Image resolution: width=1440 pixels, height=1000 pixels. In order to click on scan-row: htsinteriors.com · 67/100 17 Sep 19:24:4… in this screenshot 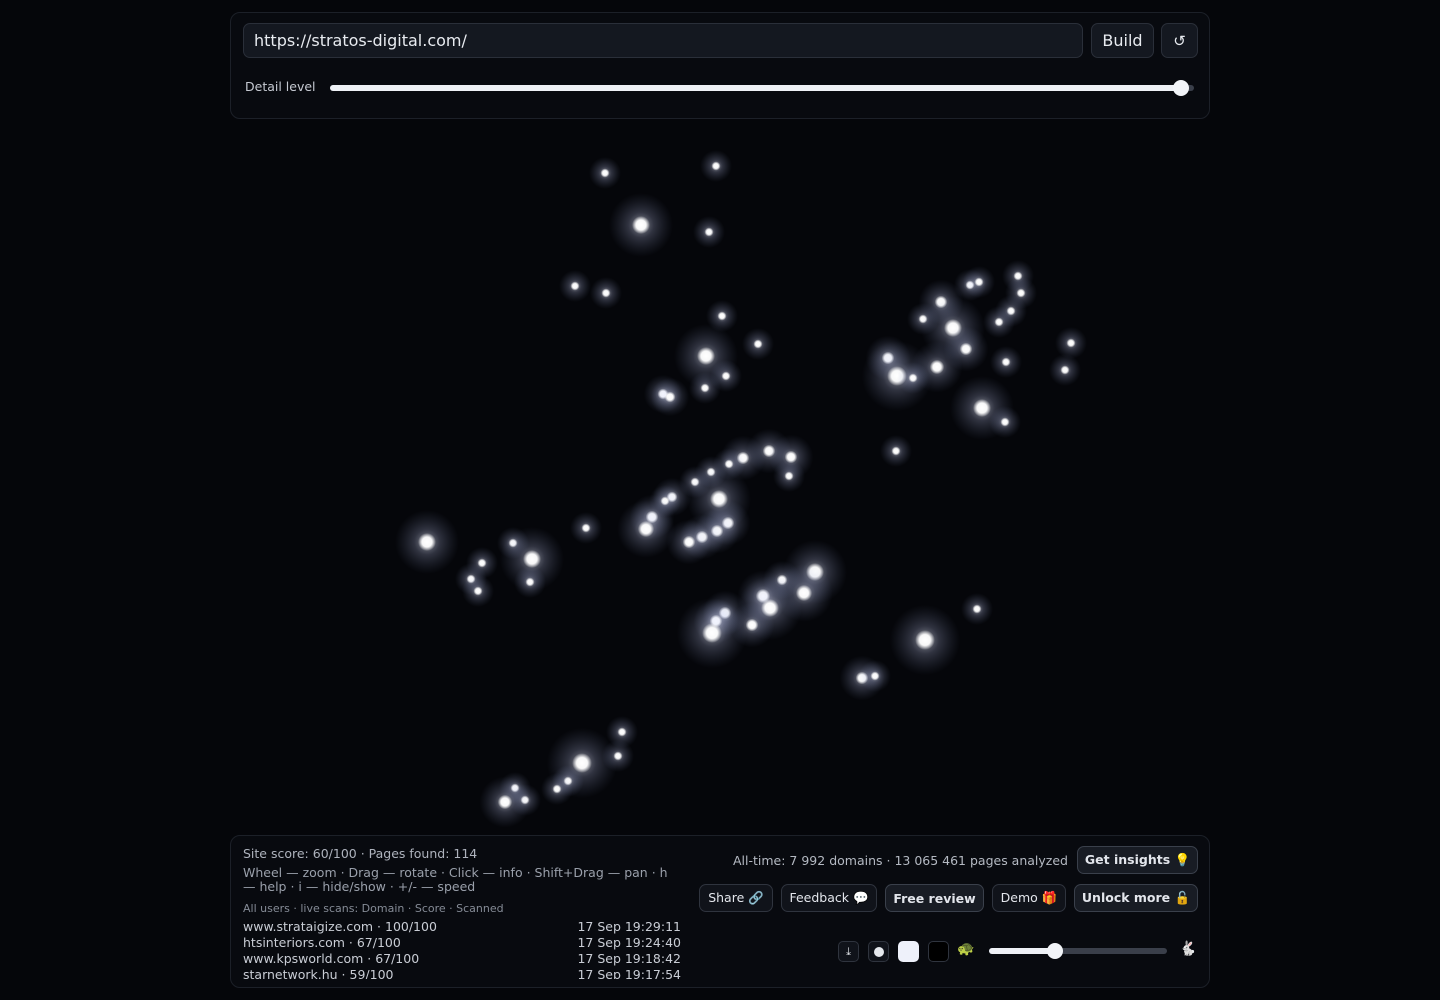, I will do `click(462, 943)`.